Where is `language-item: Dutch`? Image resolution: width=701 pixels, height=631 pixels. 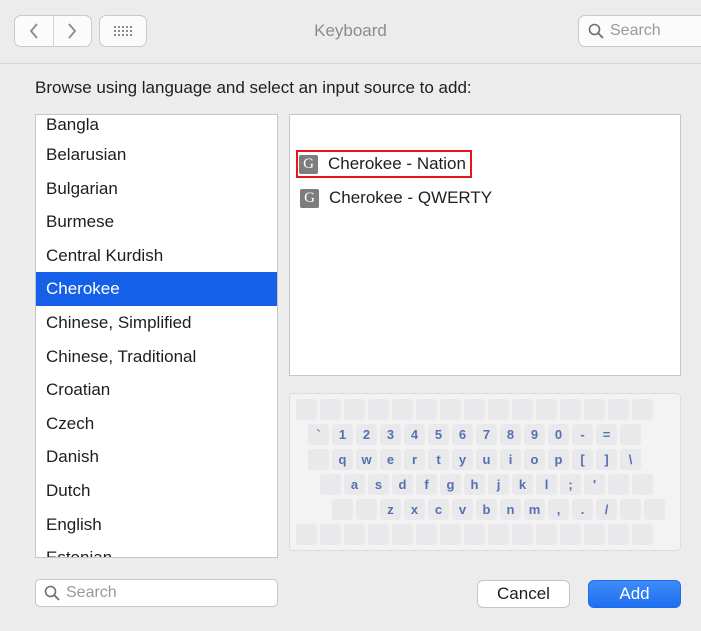
language-item: Dutch is located at coordinates (156, 491).